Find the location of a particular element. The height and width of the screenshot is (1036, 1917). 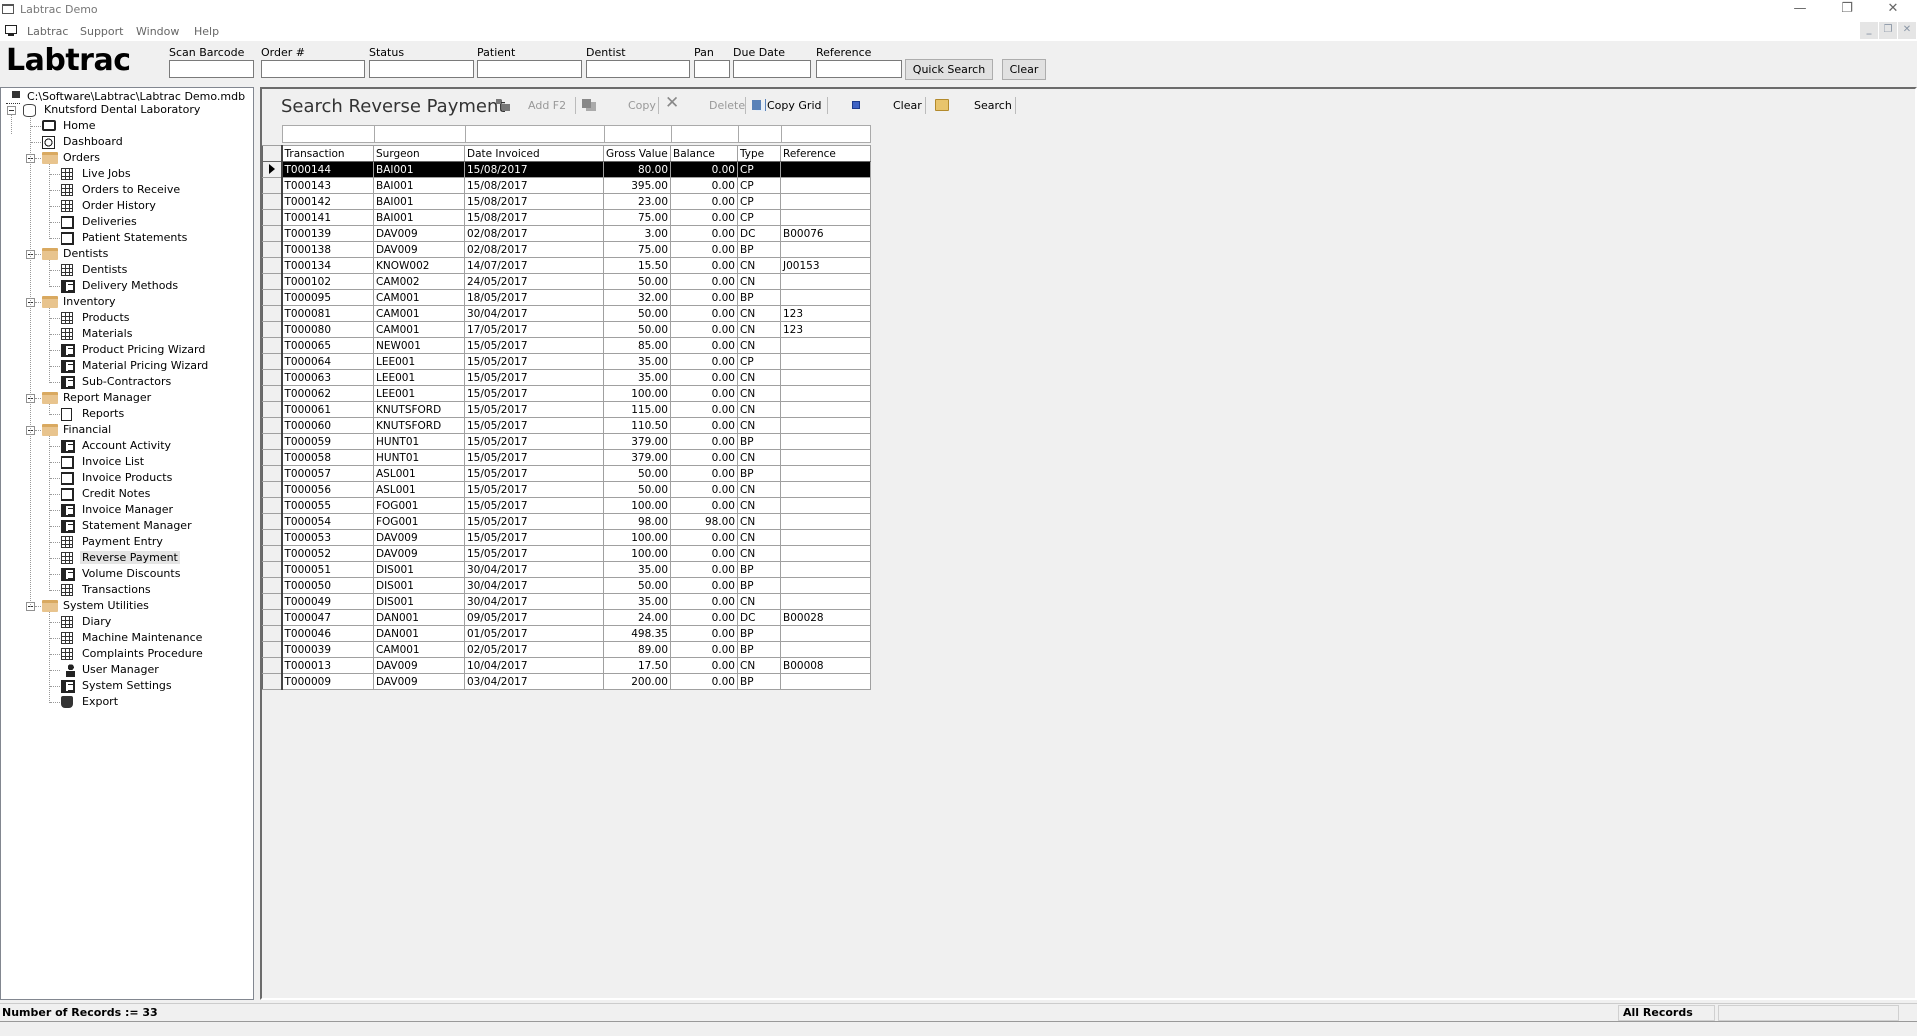

tree-item-product-pricing-wizard: Product Pricing Wizard is located at coordinates (134, 350).